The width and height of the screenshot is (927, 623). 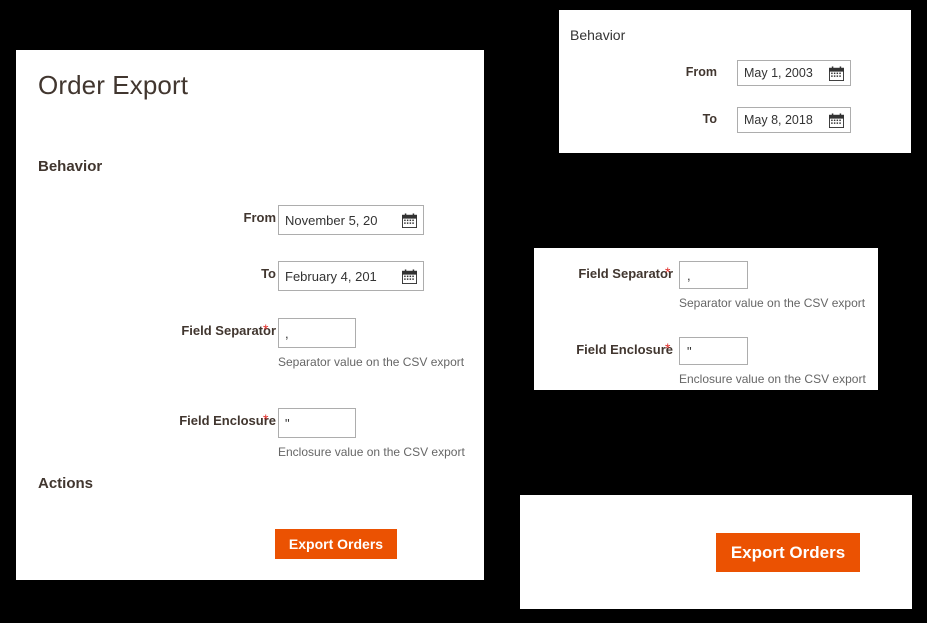 I want to click on behavior-detail-panel: Behavior From May 1, 2003 To May 8, 2018, so click(x=735, y=81).